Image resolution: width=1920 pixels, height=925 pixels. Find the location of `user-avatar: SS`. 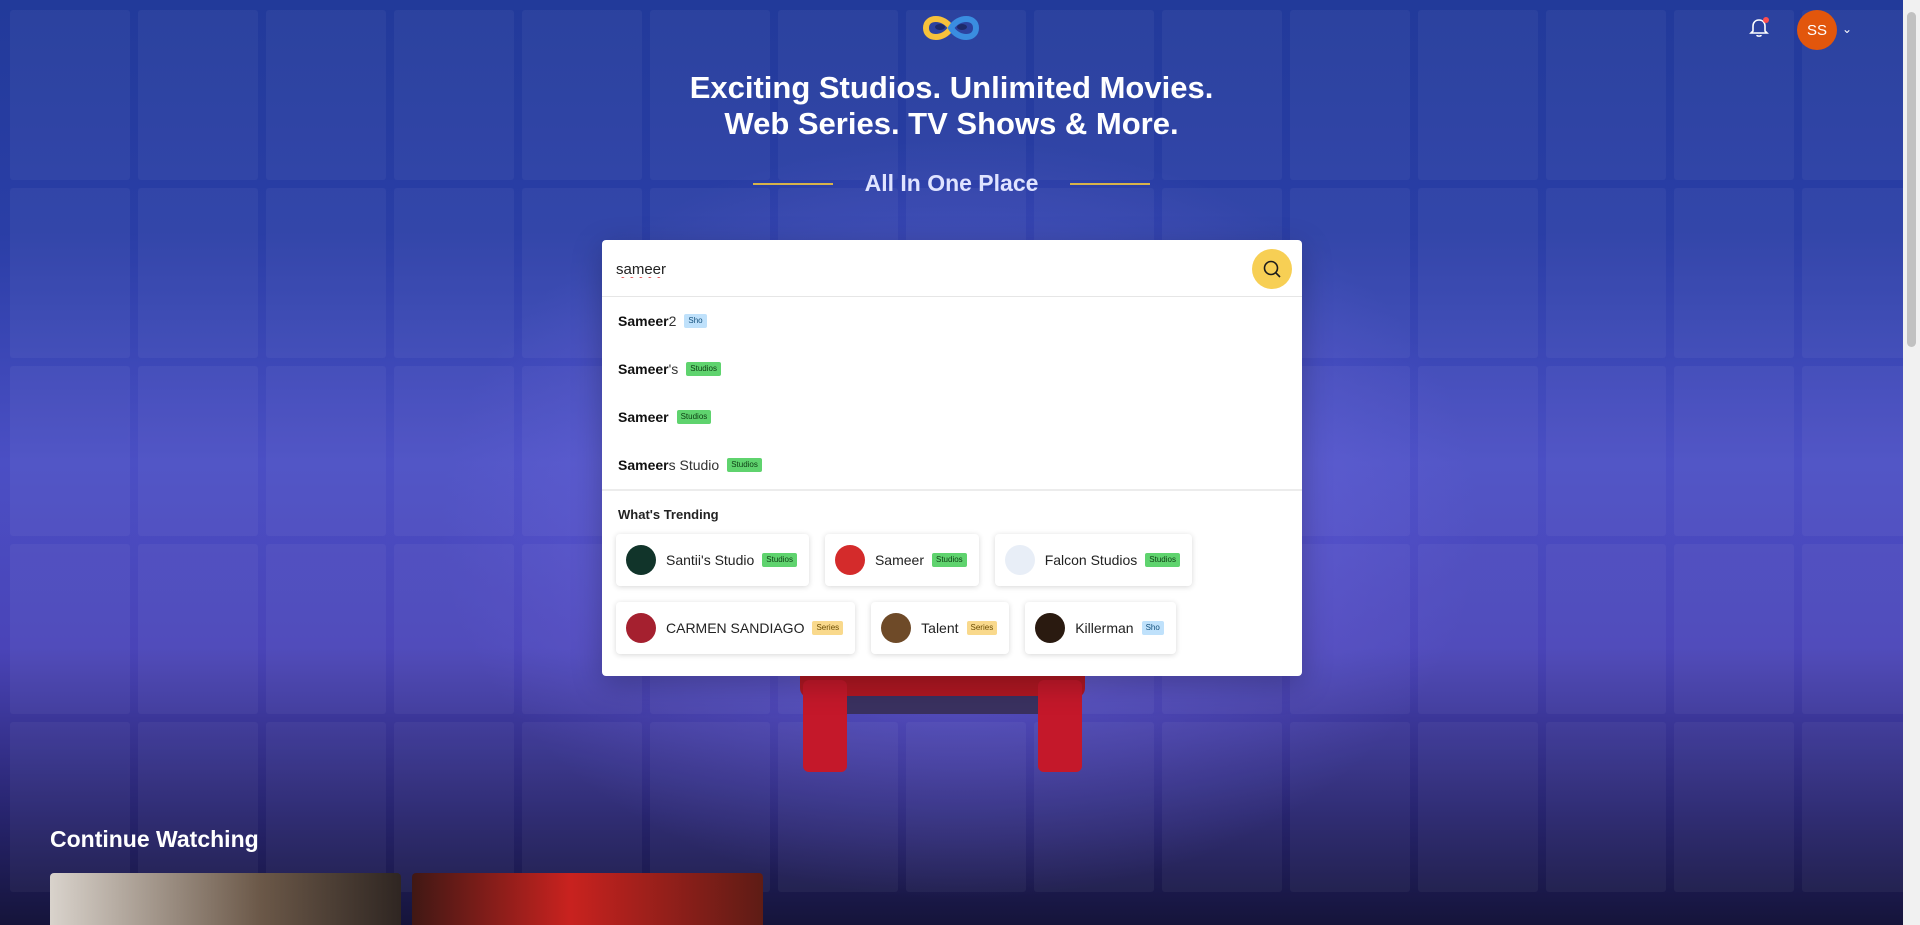

user-avatar: SS is located at coordinates (1817, 30).